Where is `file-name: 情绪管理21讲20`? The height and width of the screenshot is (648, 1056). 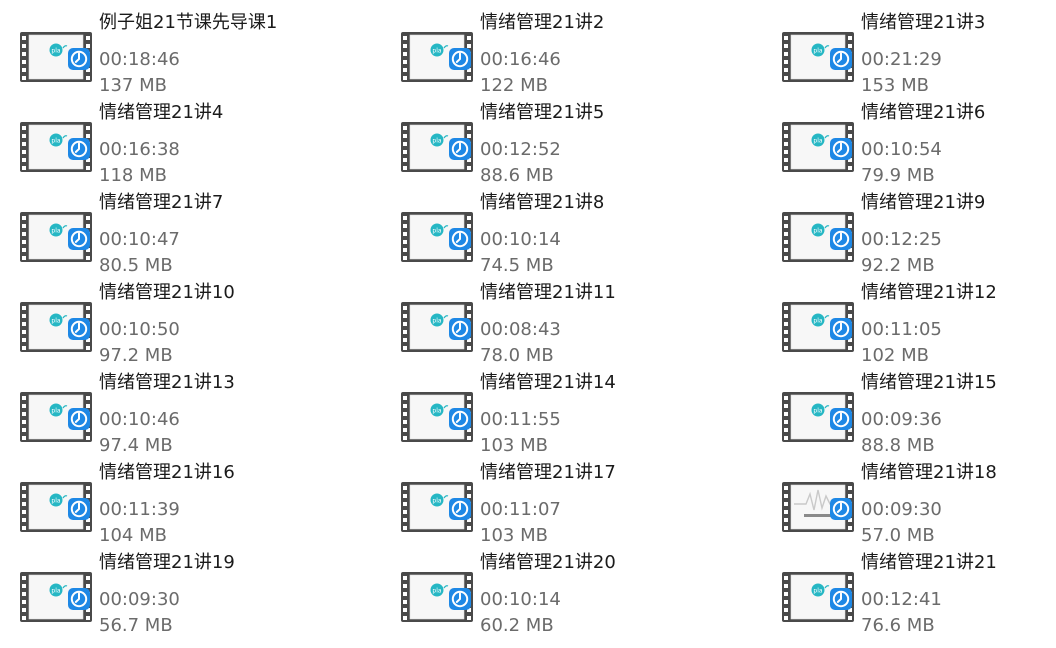 file-name: 情绪管理21讲20 is located at coordinates (548, 562).